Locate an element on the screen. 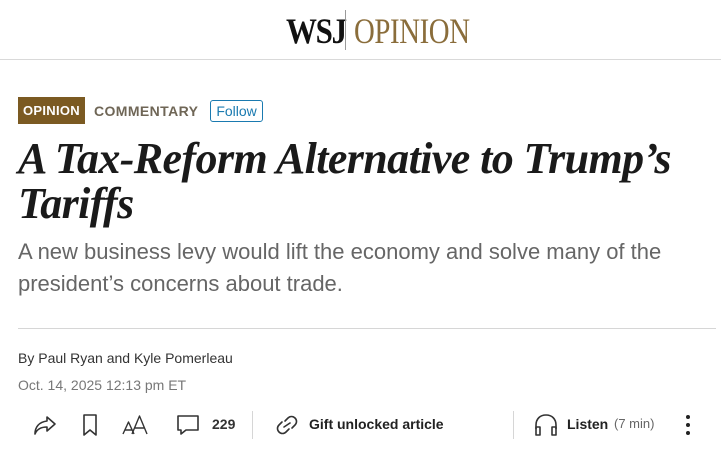  byline-joiner: and is located at coordinates (118, 358).